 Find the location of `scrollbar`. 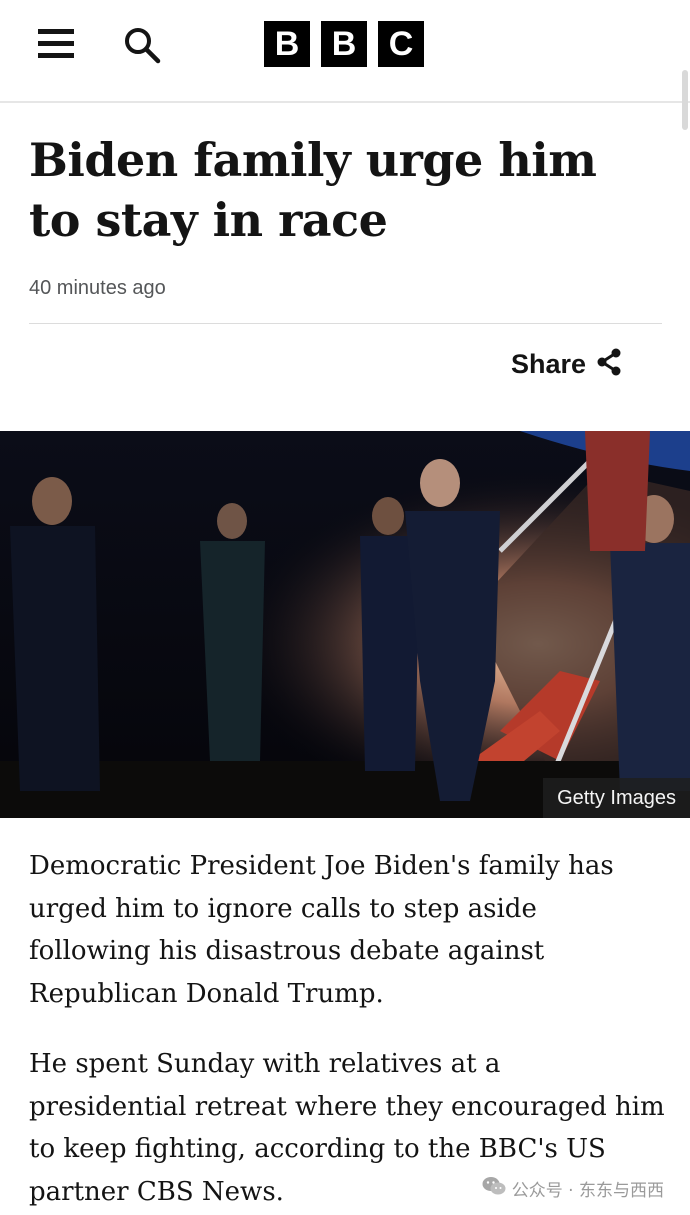

scrollbar is located at coordinates (685, 100).